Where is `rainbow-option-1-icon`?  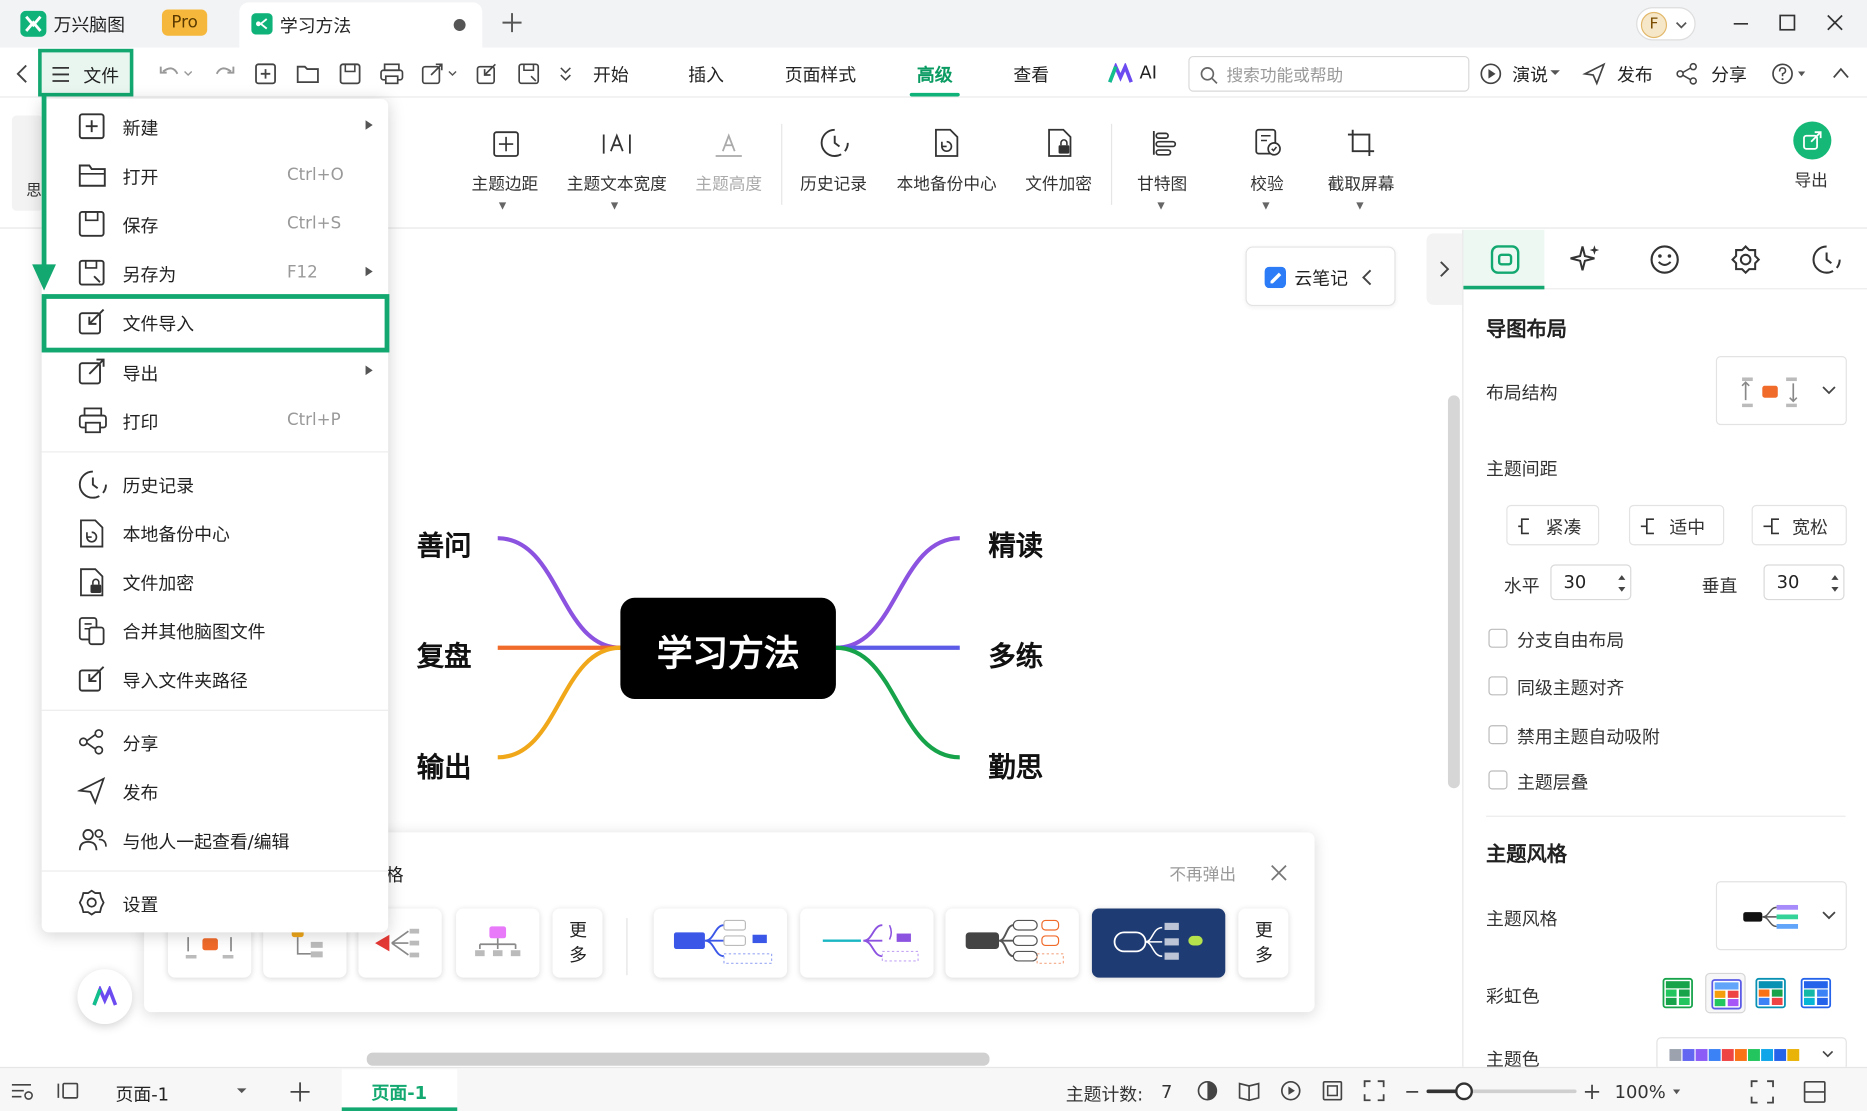
rainbow-option-1-icon is located at coordinates (1677, 993).